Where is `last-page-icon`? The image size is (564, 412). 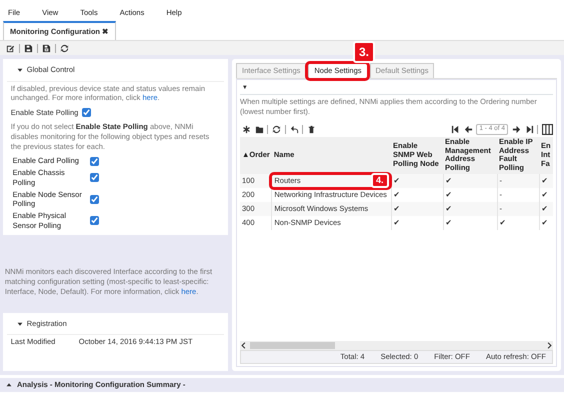 last-page-icon is located at coordinates (529, 129).